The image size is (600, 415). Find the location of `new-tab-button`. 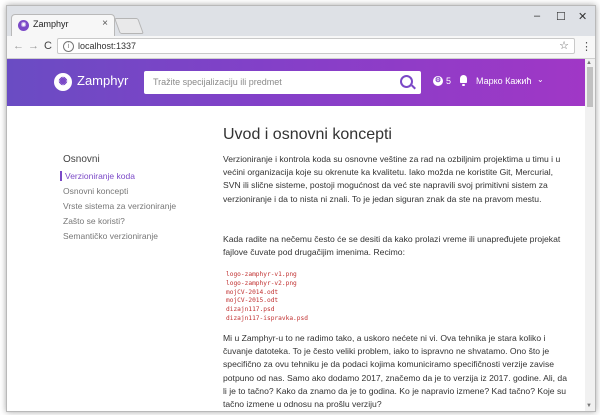

new-tab-button is located at coordinates (129, 26).